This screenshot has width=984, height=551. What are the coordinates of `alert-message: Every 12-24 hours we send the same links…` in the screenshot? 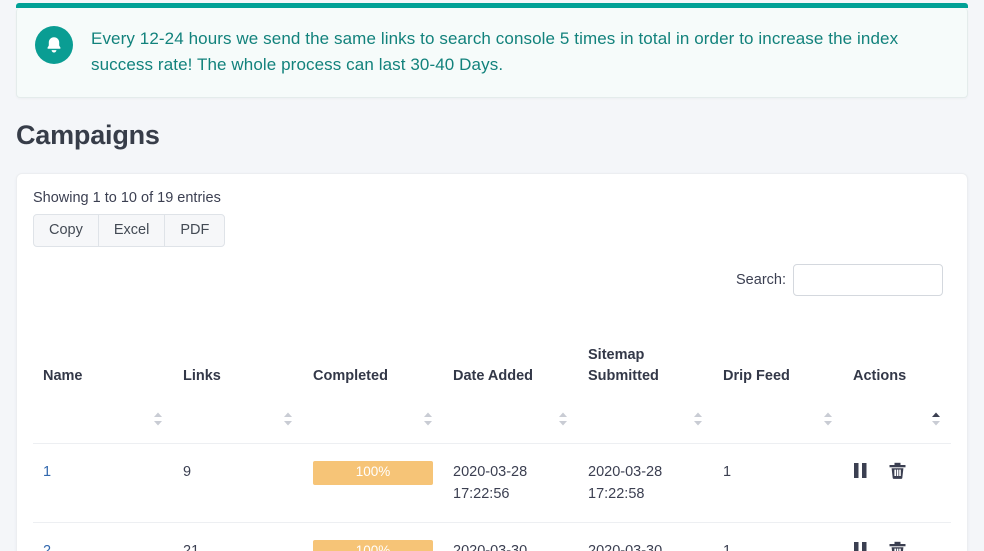 It's located at (495, 52).